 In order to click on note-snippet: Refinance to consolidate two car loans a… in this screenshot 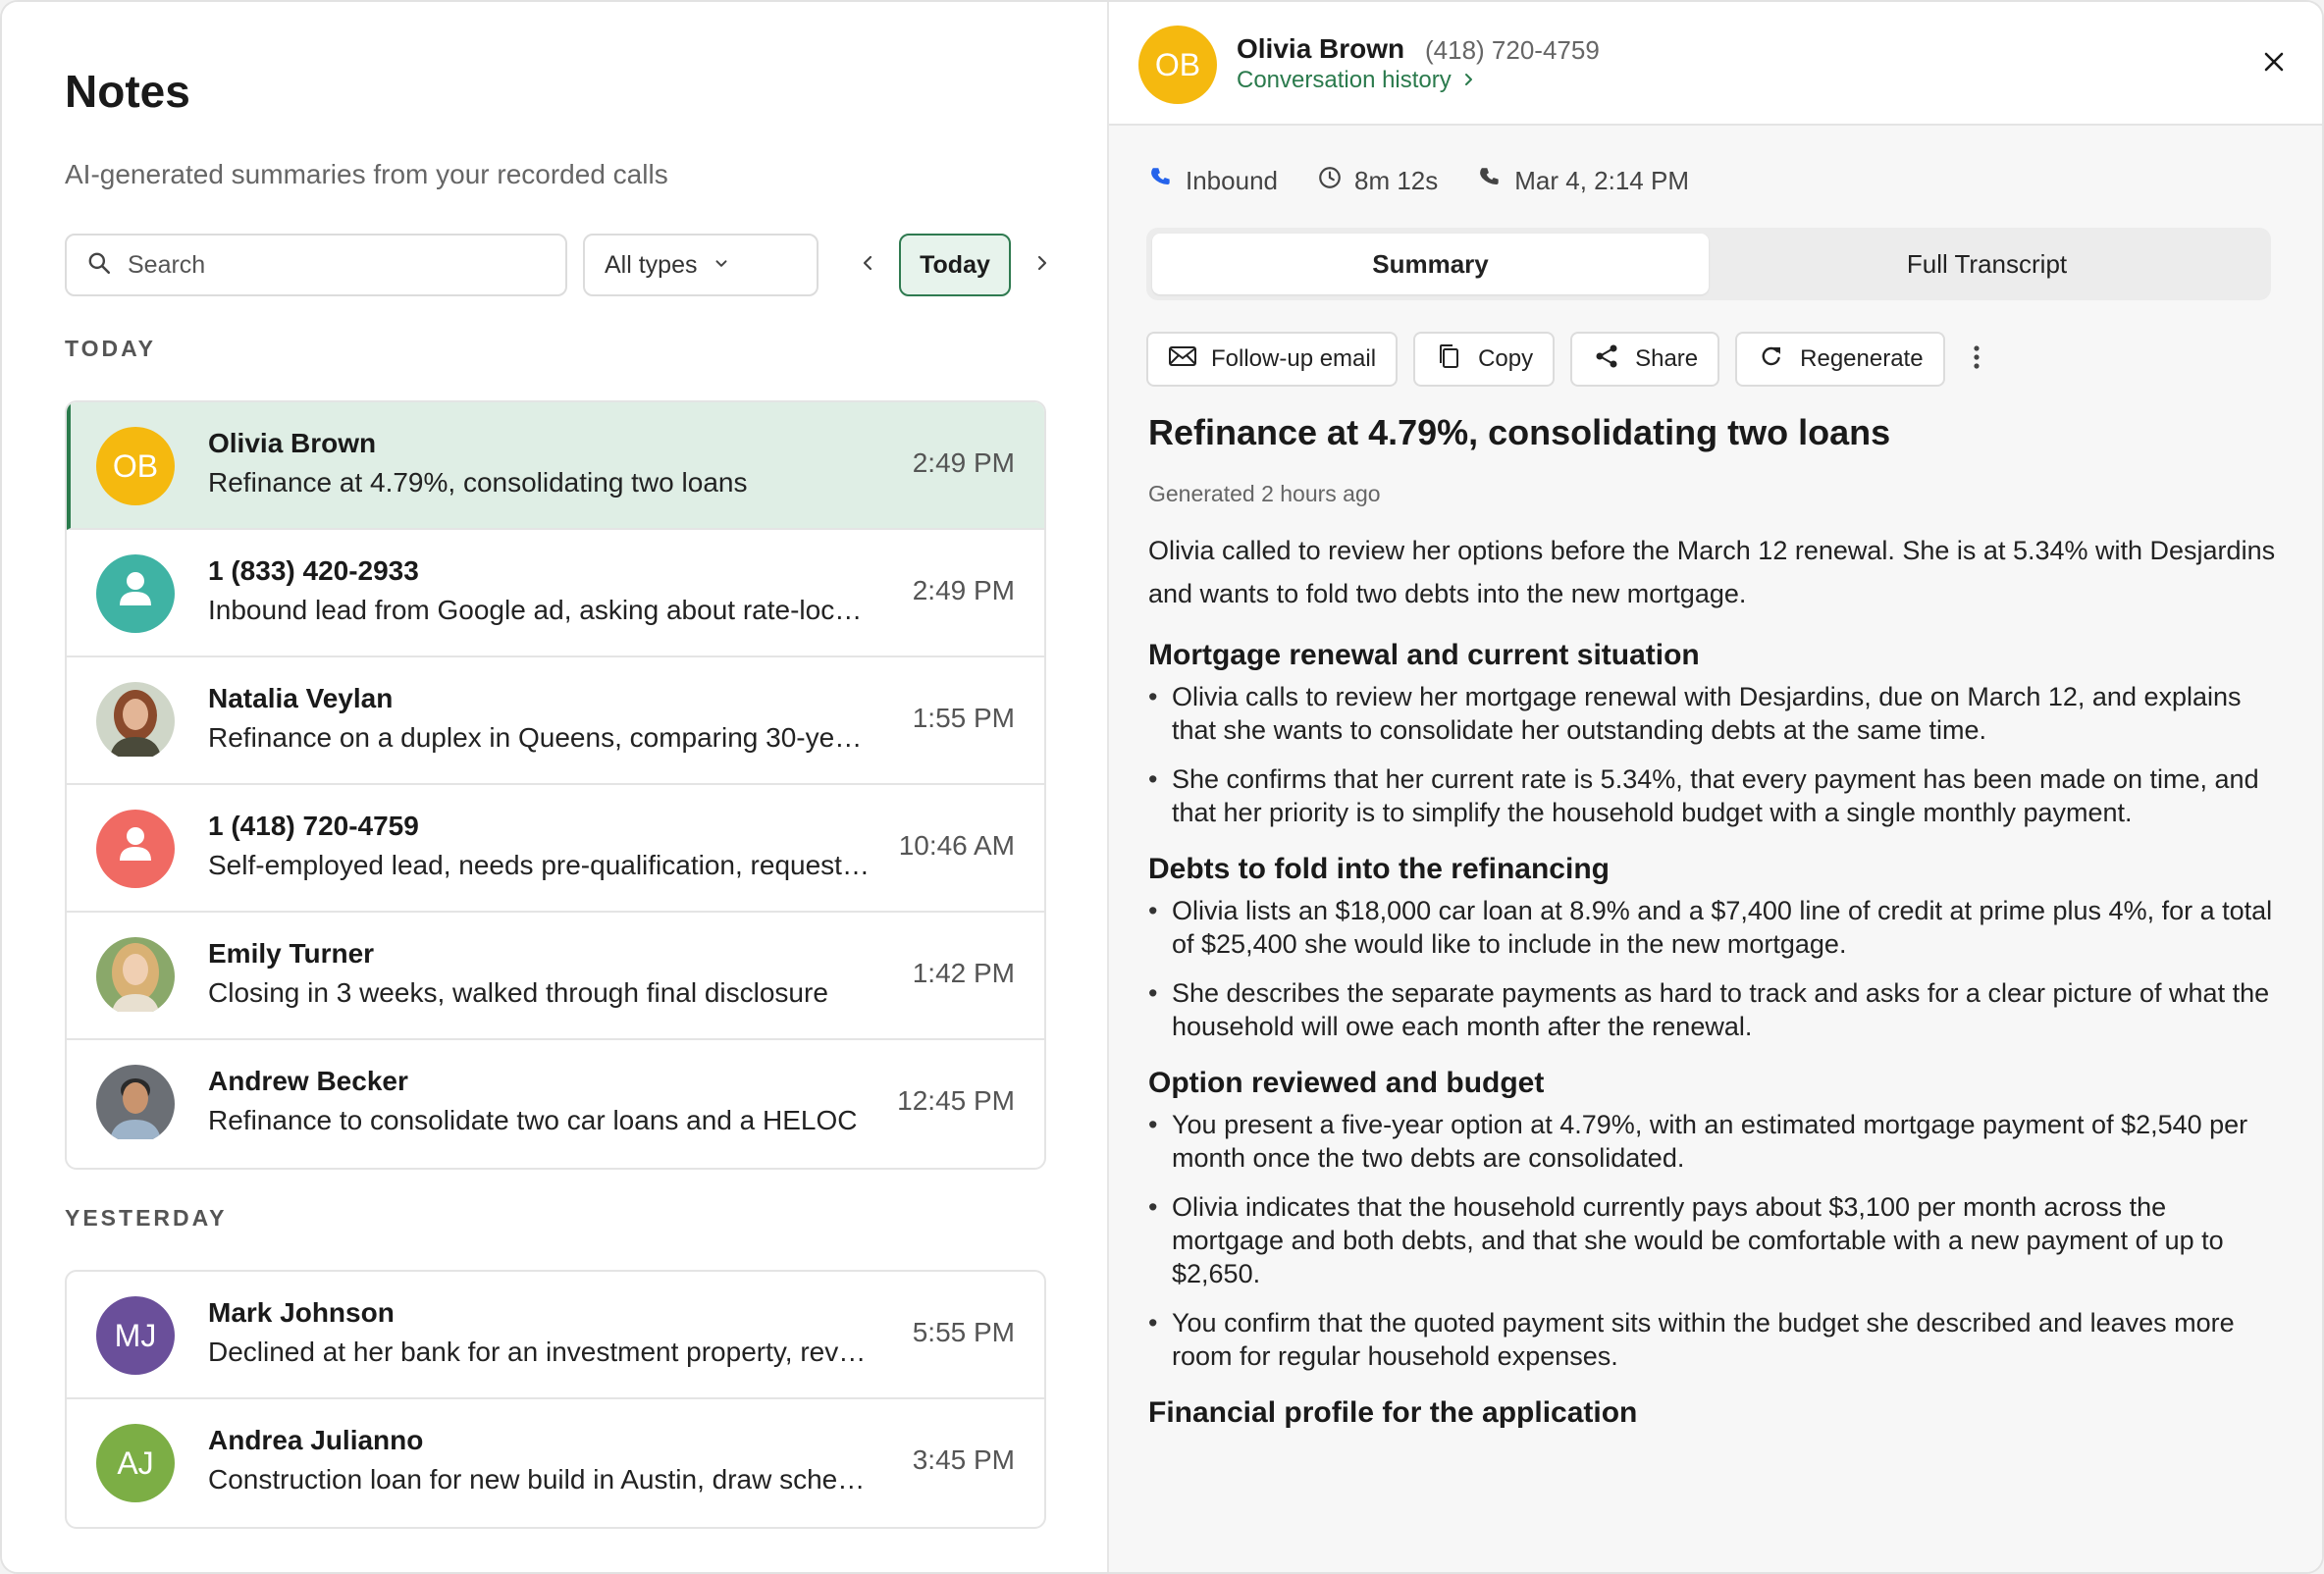, I will do `click(533, 1120)`.